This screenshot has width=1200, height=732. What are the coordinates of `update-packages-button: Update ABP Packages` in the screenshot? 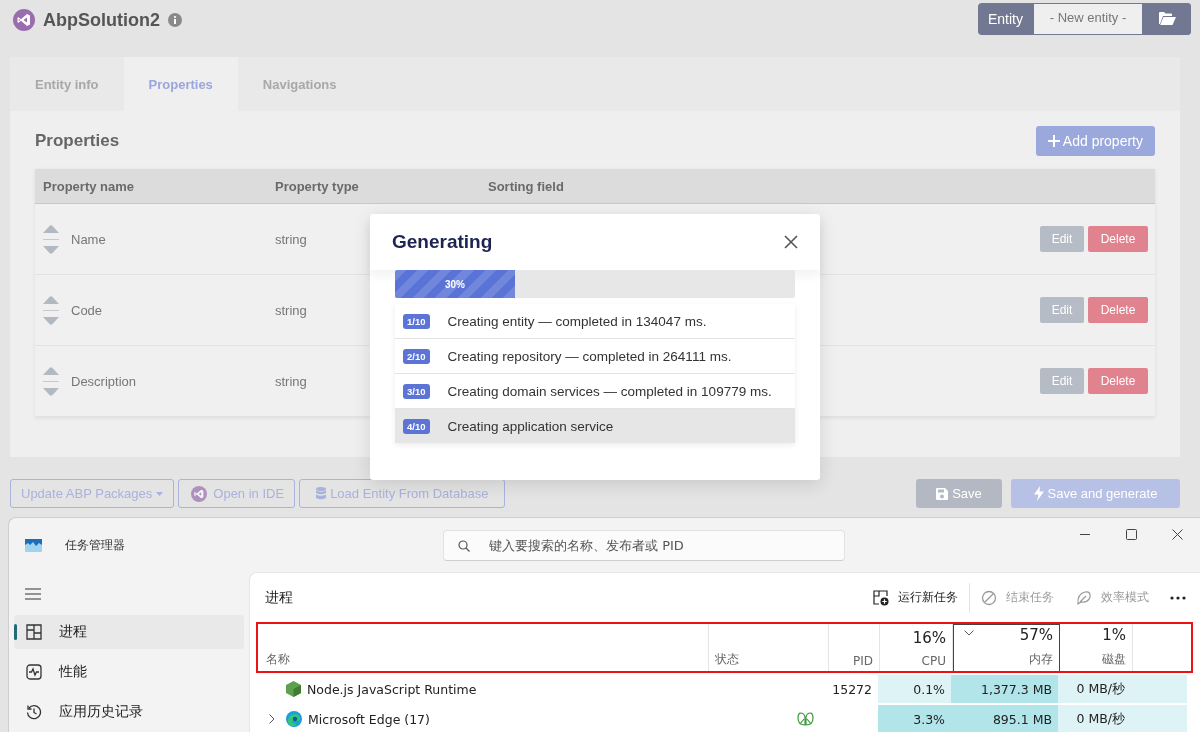 It's located at (92, 493).